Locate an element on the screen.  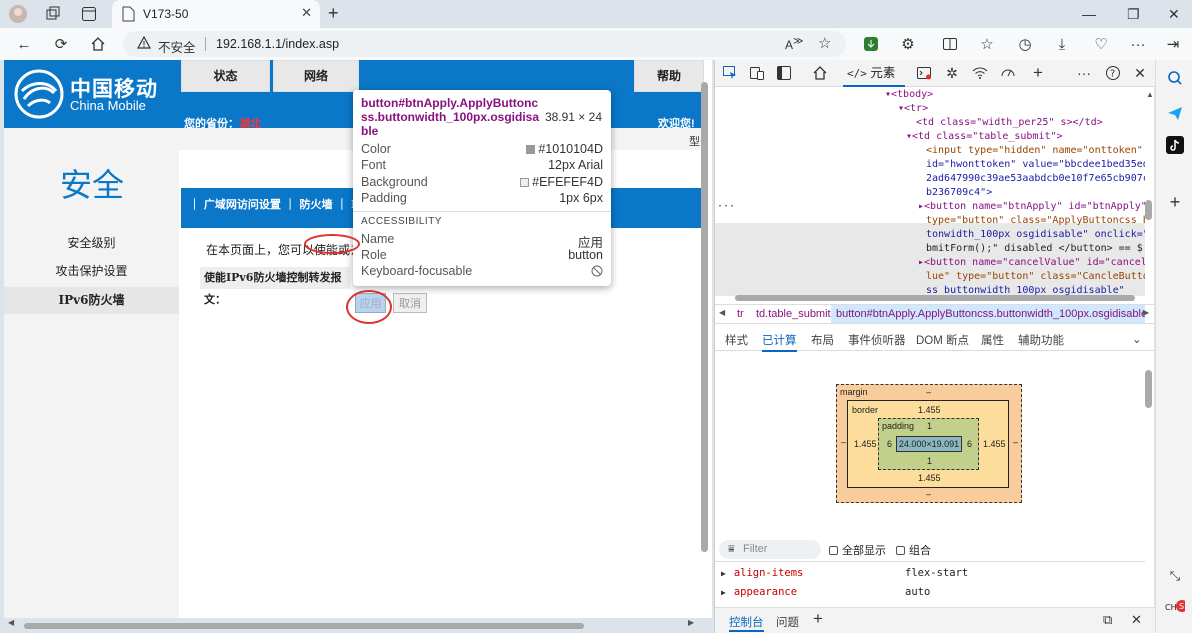
filter-input: ⩸ Filter is located at coordinates (770, 549).